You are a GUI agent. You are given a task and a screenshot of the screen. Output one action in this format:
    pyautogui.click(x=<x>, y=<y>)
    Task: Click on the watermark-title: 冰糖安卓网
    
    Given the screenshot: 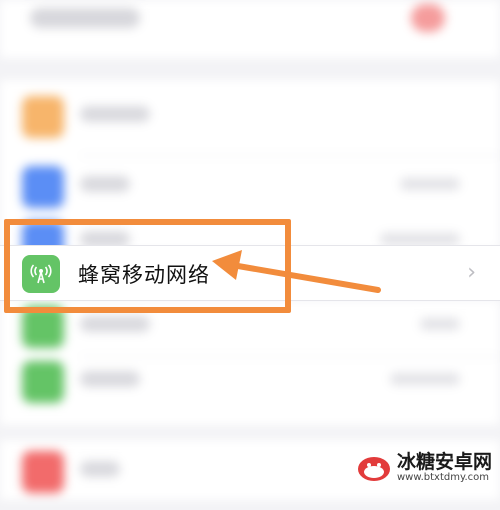 What is the action you would take?
    pyautogui.click(x=444, y=462)
    